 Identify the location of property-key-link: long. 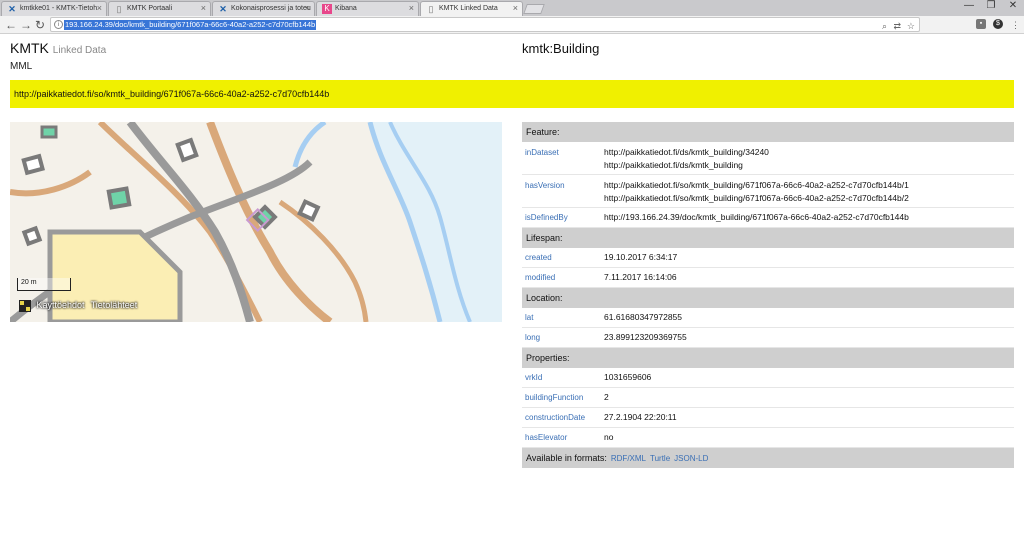
(563, 339).